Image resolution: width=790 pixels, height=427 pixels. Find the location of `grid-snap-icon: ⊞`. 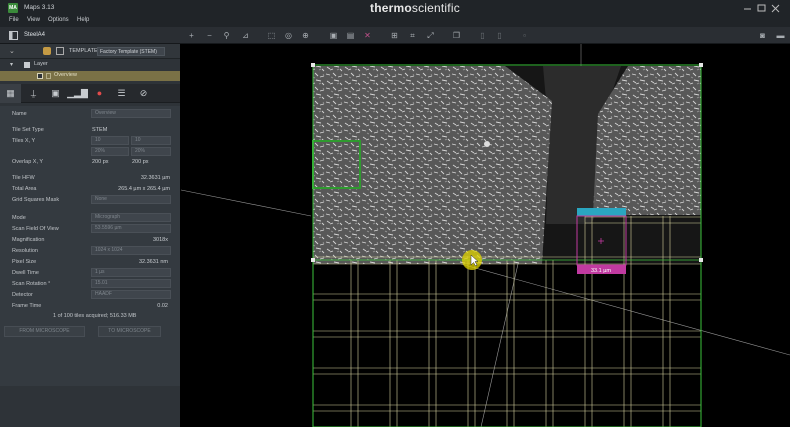

grid-snap-icon: ⊞ is located at coordinates (394, 35).